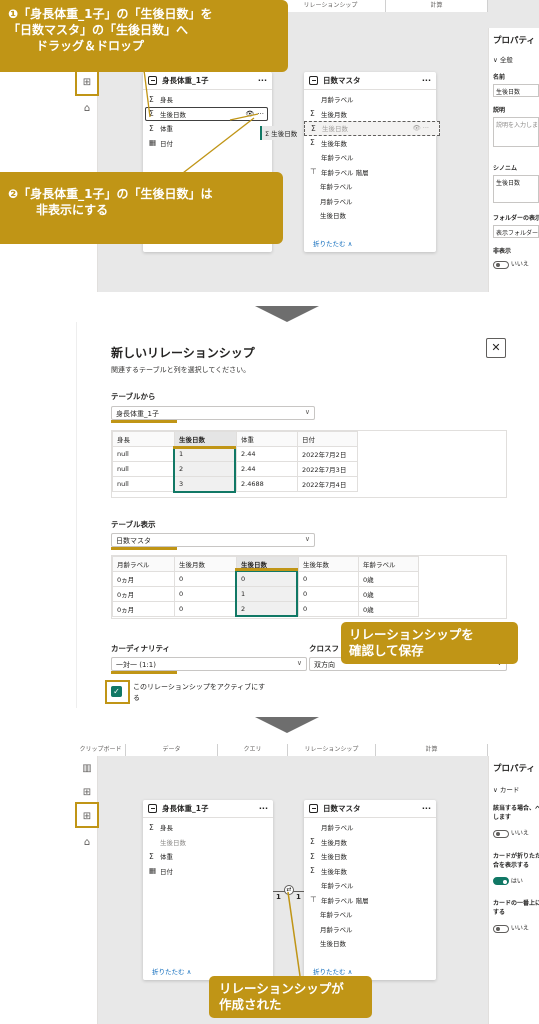 This screenshot has height=1024, width=539. I want to click on callout-text: 作成された, so click(250, 1004).